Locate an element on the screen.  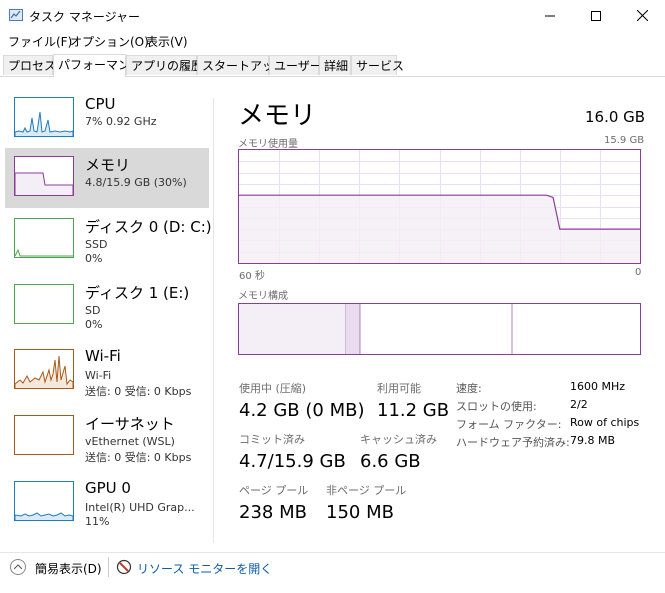
minimize-icon is located at coordinates (550, 15).